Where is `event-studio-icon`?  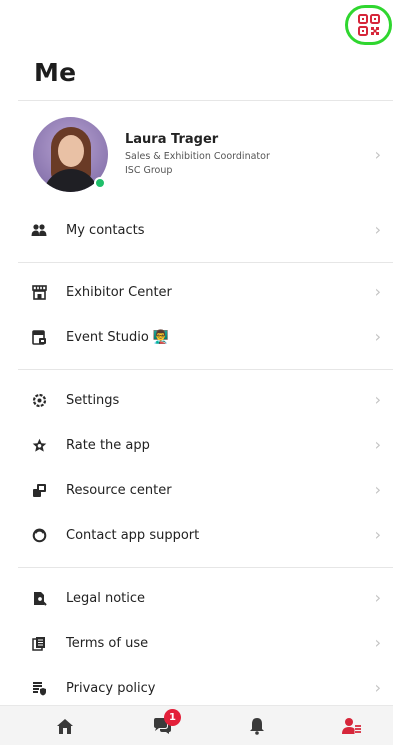
event-studio-icon is located at coordinates (39, 337).